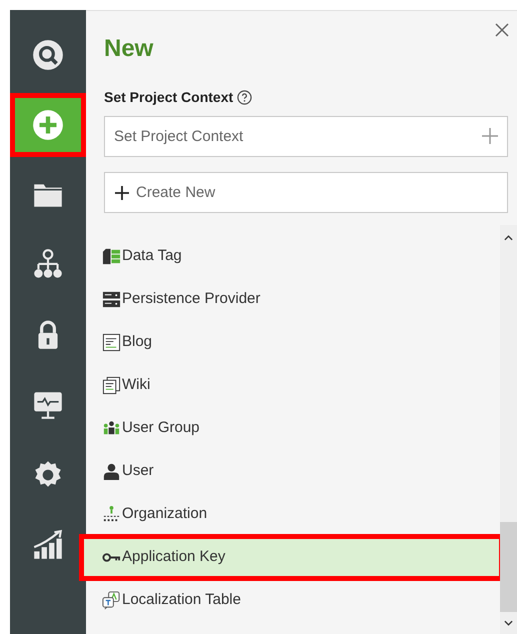 Image resolution: width=517 pixels, height=634 pixels. Describe the element at coordinates (306, 192) in the screenshot. I see `create-new-field: Create New` at that location.